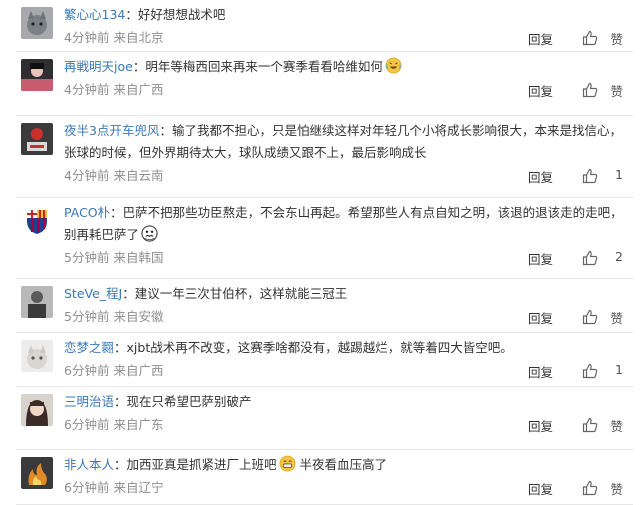 The width and height of the screenshot is (641, 505). Describe the element at coordinates (149, 233) in the screenshot. I see `scared-emoji` at that location.